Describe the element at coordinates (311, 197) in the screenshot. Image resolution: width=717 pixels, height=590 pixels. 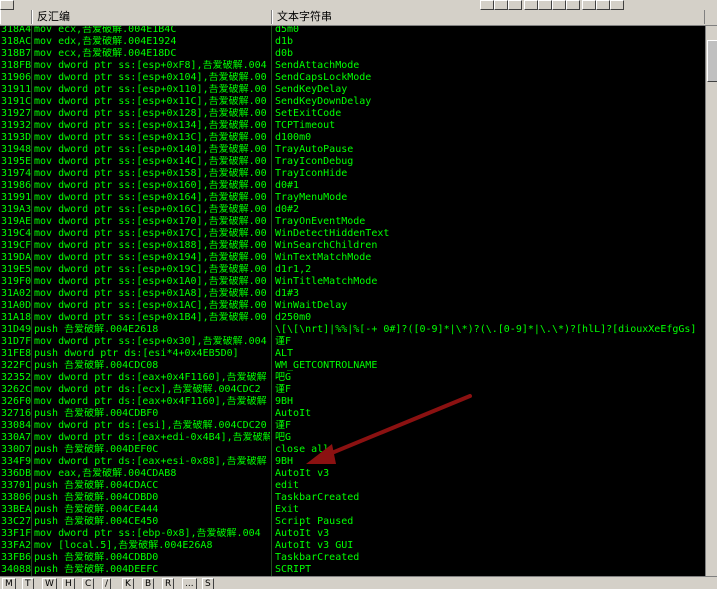
I see `row-string: TrayMenuMode` at that location.